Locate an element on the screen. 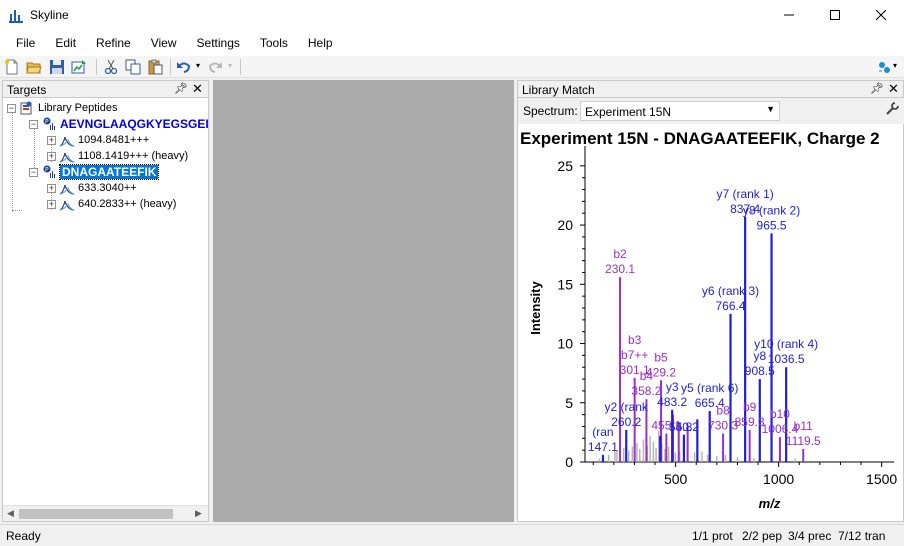 The image size is (904, 546). window-title: Skyline is located at coordinates (49, 15).